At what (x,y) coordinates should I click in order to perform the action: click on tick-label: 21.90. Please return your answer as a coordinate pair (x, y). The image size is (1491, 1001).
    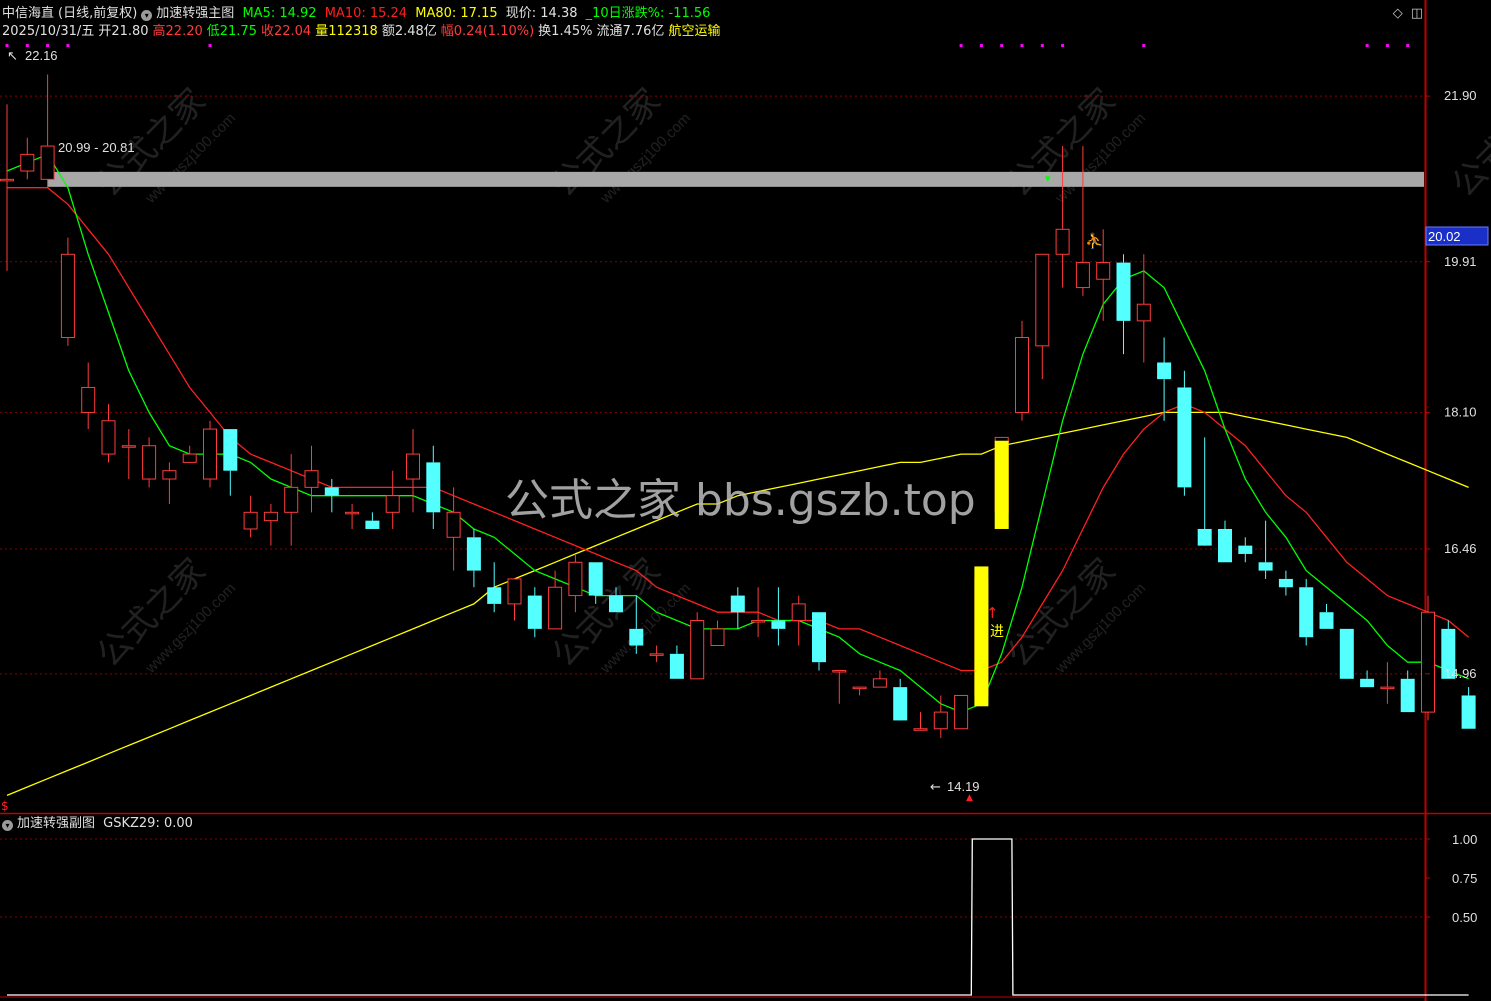
    Looking at the image, I should click on (1460, 95).